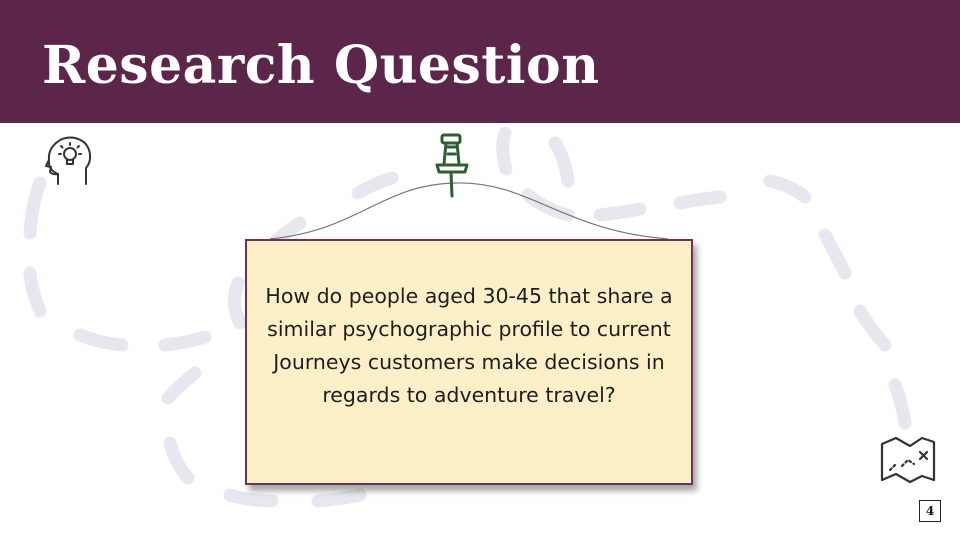 The image size is (960, 540). Describe the element at coordinates (452, 165) in the screenshot. I see `pushpin-icon` at that location.